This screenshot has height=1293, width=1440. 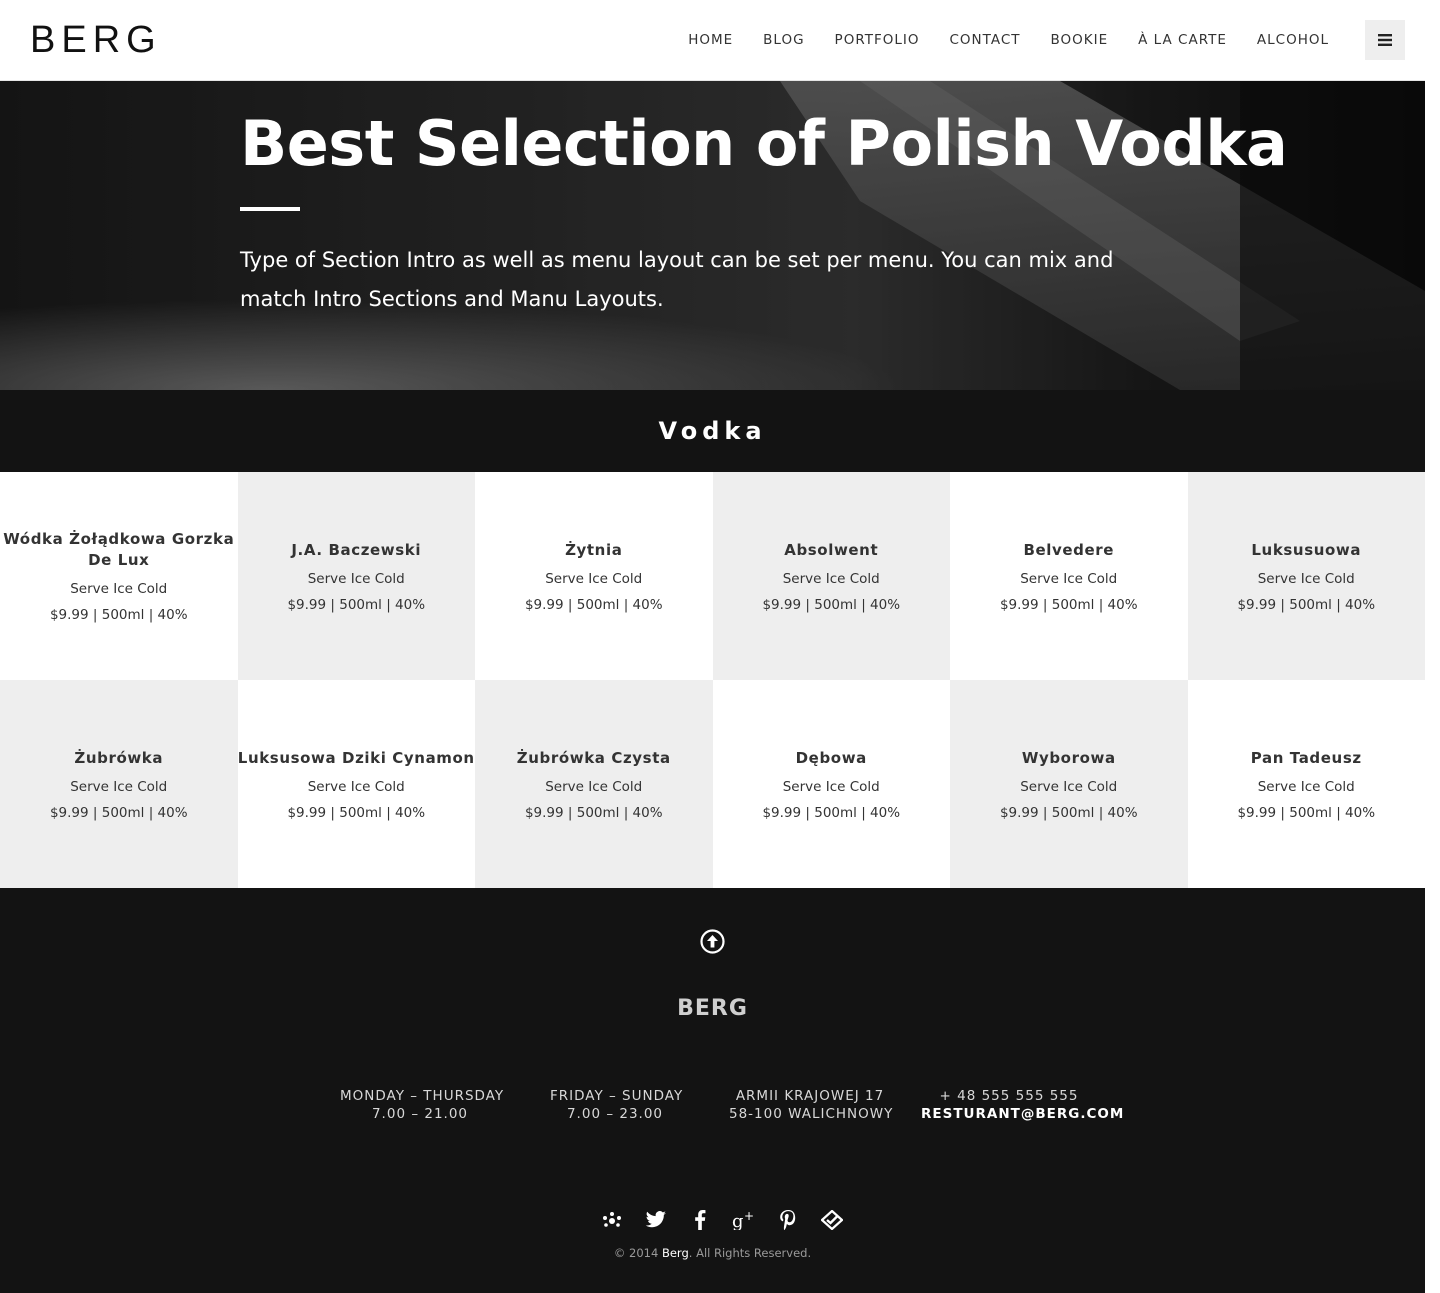 What do you see at coordinates (1009, 1096) in the screenshot?
I see `contact-phone: + 48 555 555 555` at bounding box center [1009, 1096].